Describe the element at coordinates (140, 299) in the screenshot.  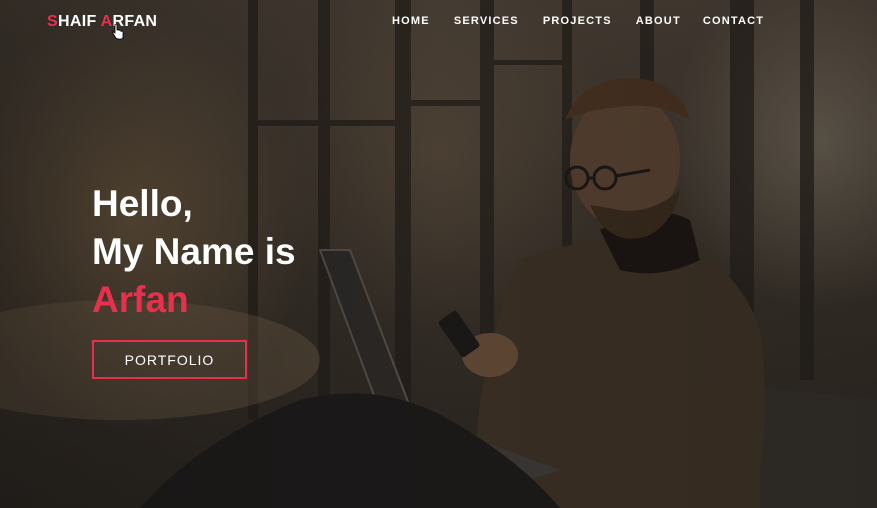
I see `headline-name: Arfan` at that location.